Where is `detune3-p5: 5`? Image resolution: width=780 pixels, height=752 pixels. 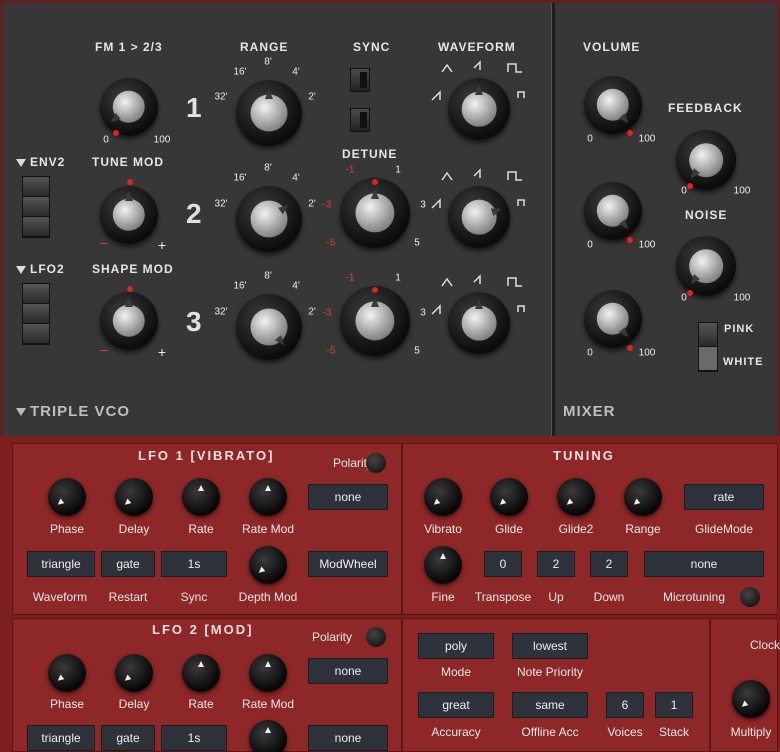
detune3-p5: 5 is located at coordinates (417, 351).